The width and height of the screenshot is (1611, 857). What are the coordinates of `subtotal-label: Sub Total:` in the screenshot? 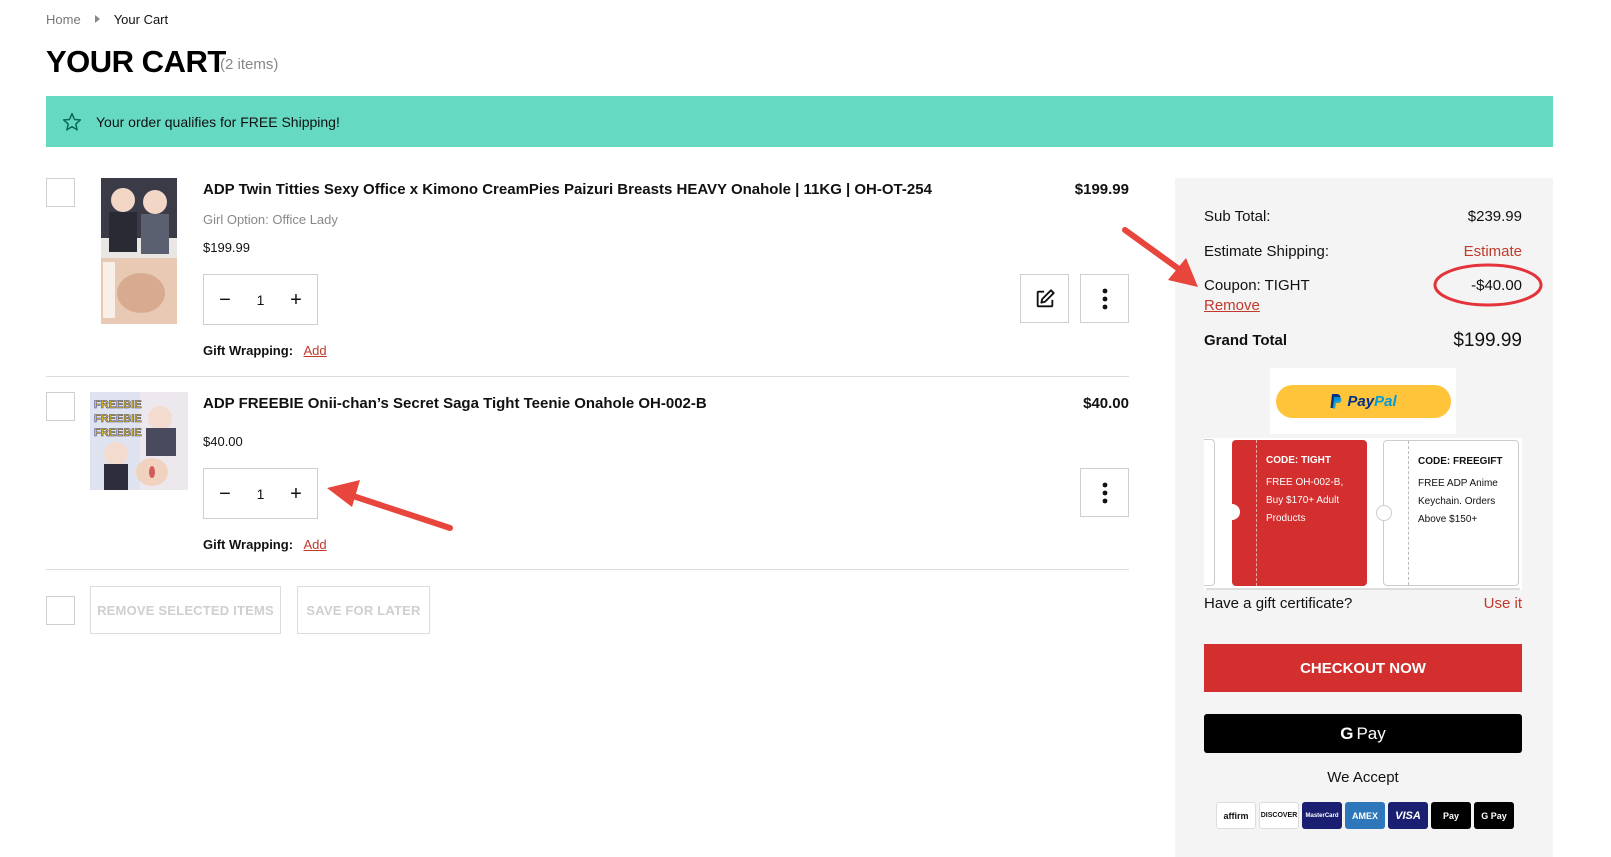 It's located at (1237, 216).